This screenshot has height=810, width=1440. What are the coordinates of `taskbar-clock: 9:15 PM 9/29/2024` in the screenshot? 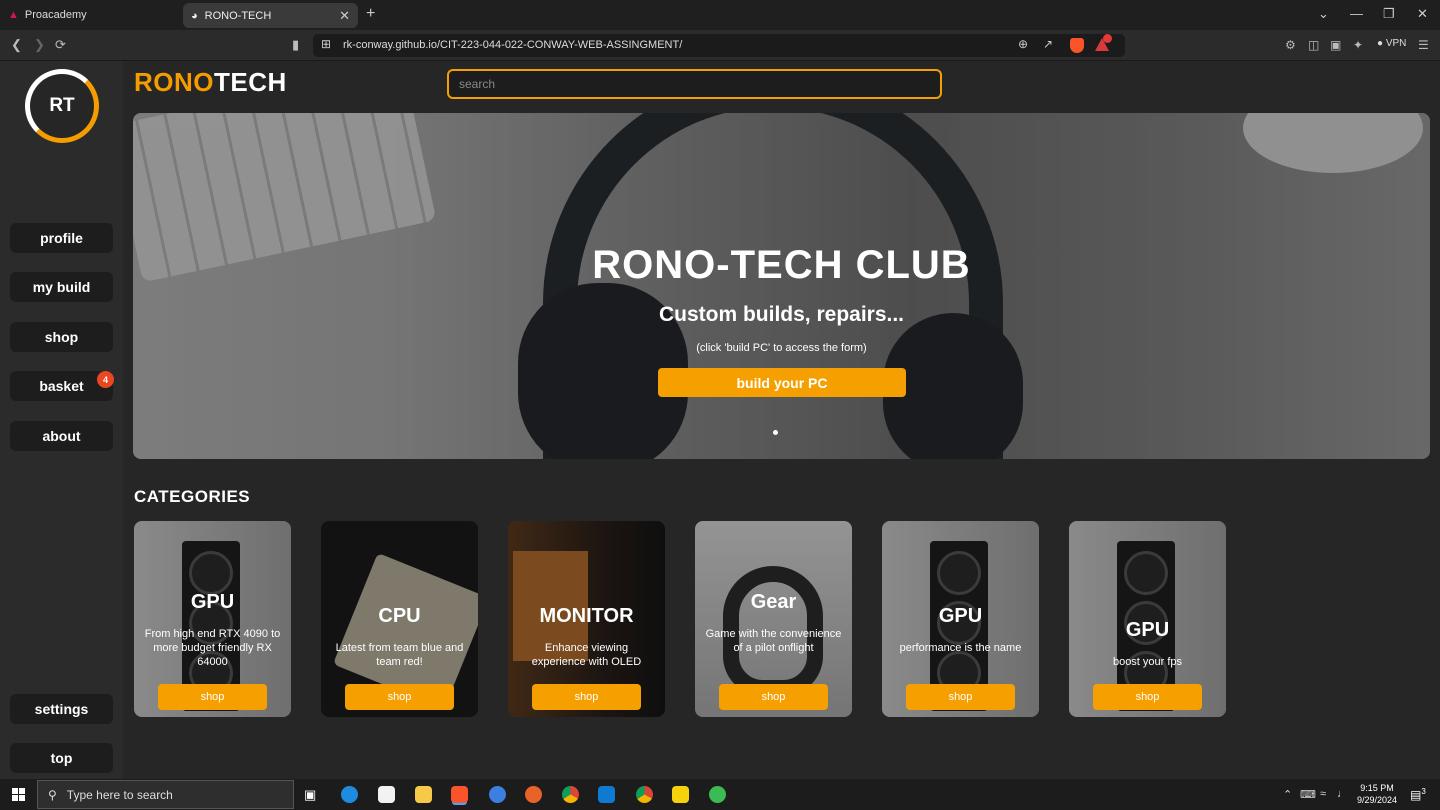 It's located at (1377, 794).